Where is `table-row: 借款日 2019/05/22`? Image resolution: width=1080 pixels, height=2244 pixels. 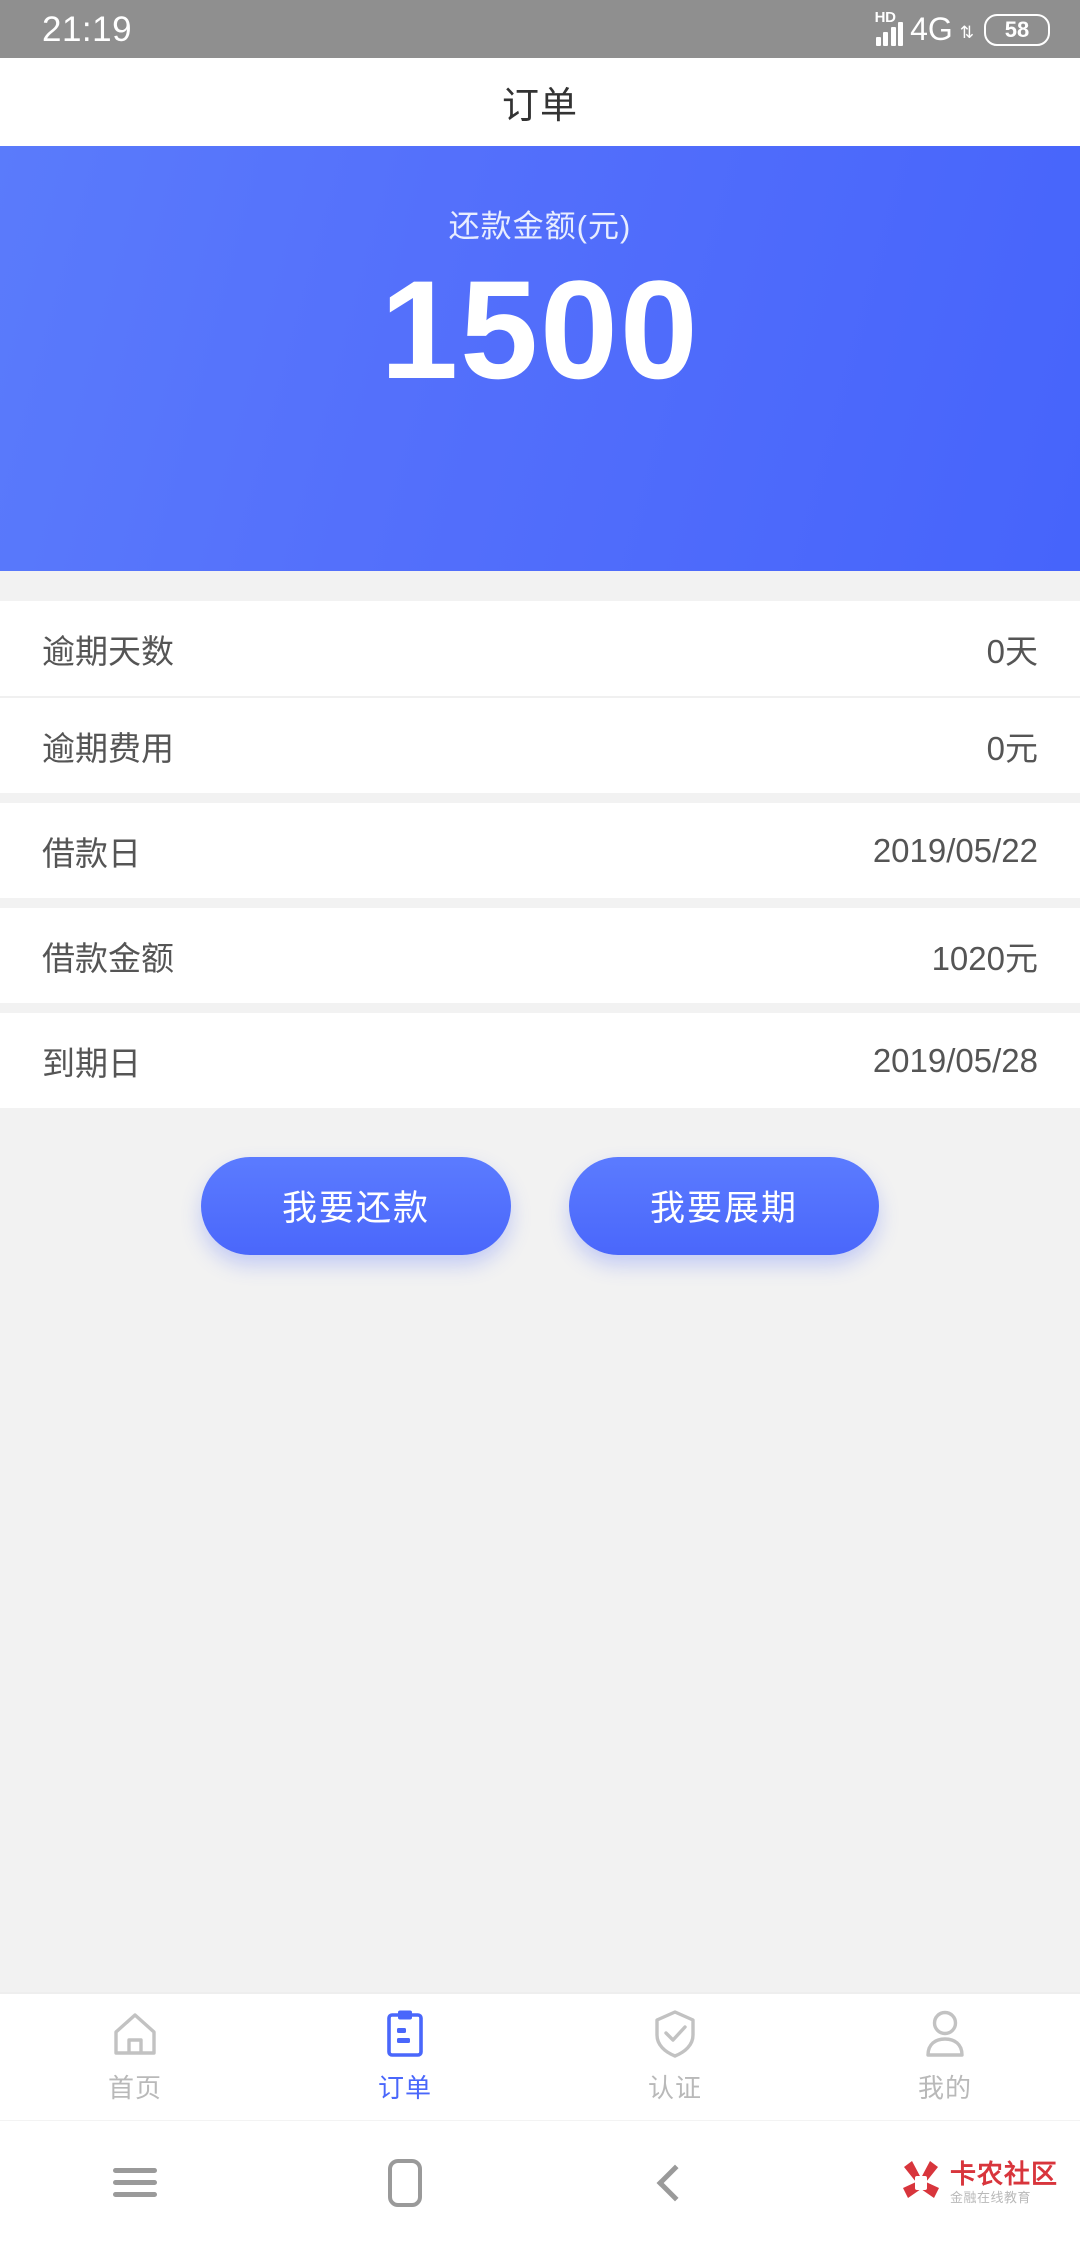 table-row: 借款日 2019/05/22 is located at coordinates (540, 850).